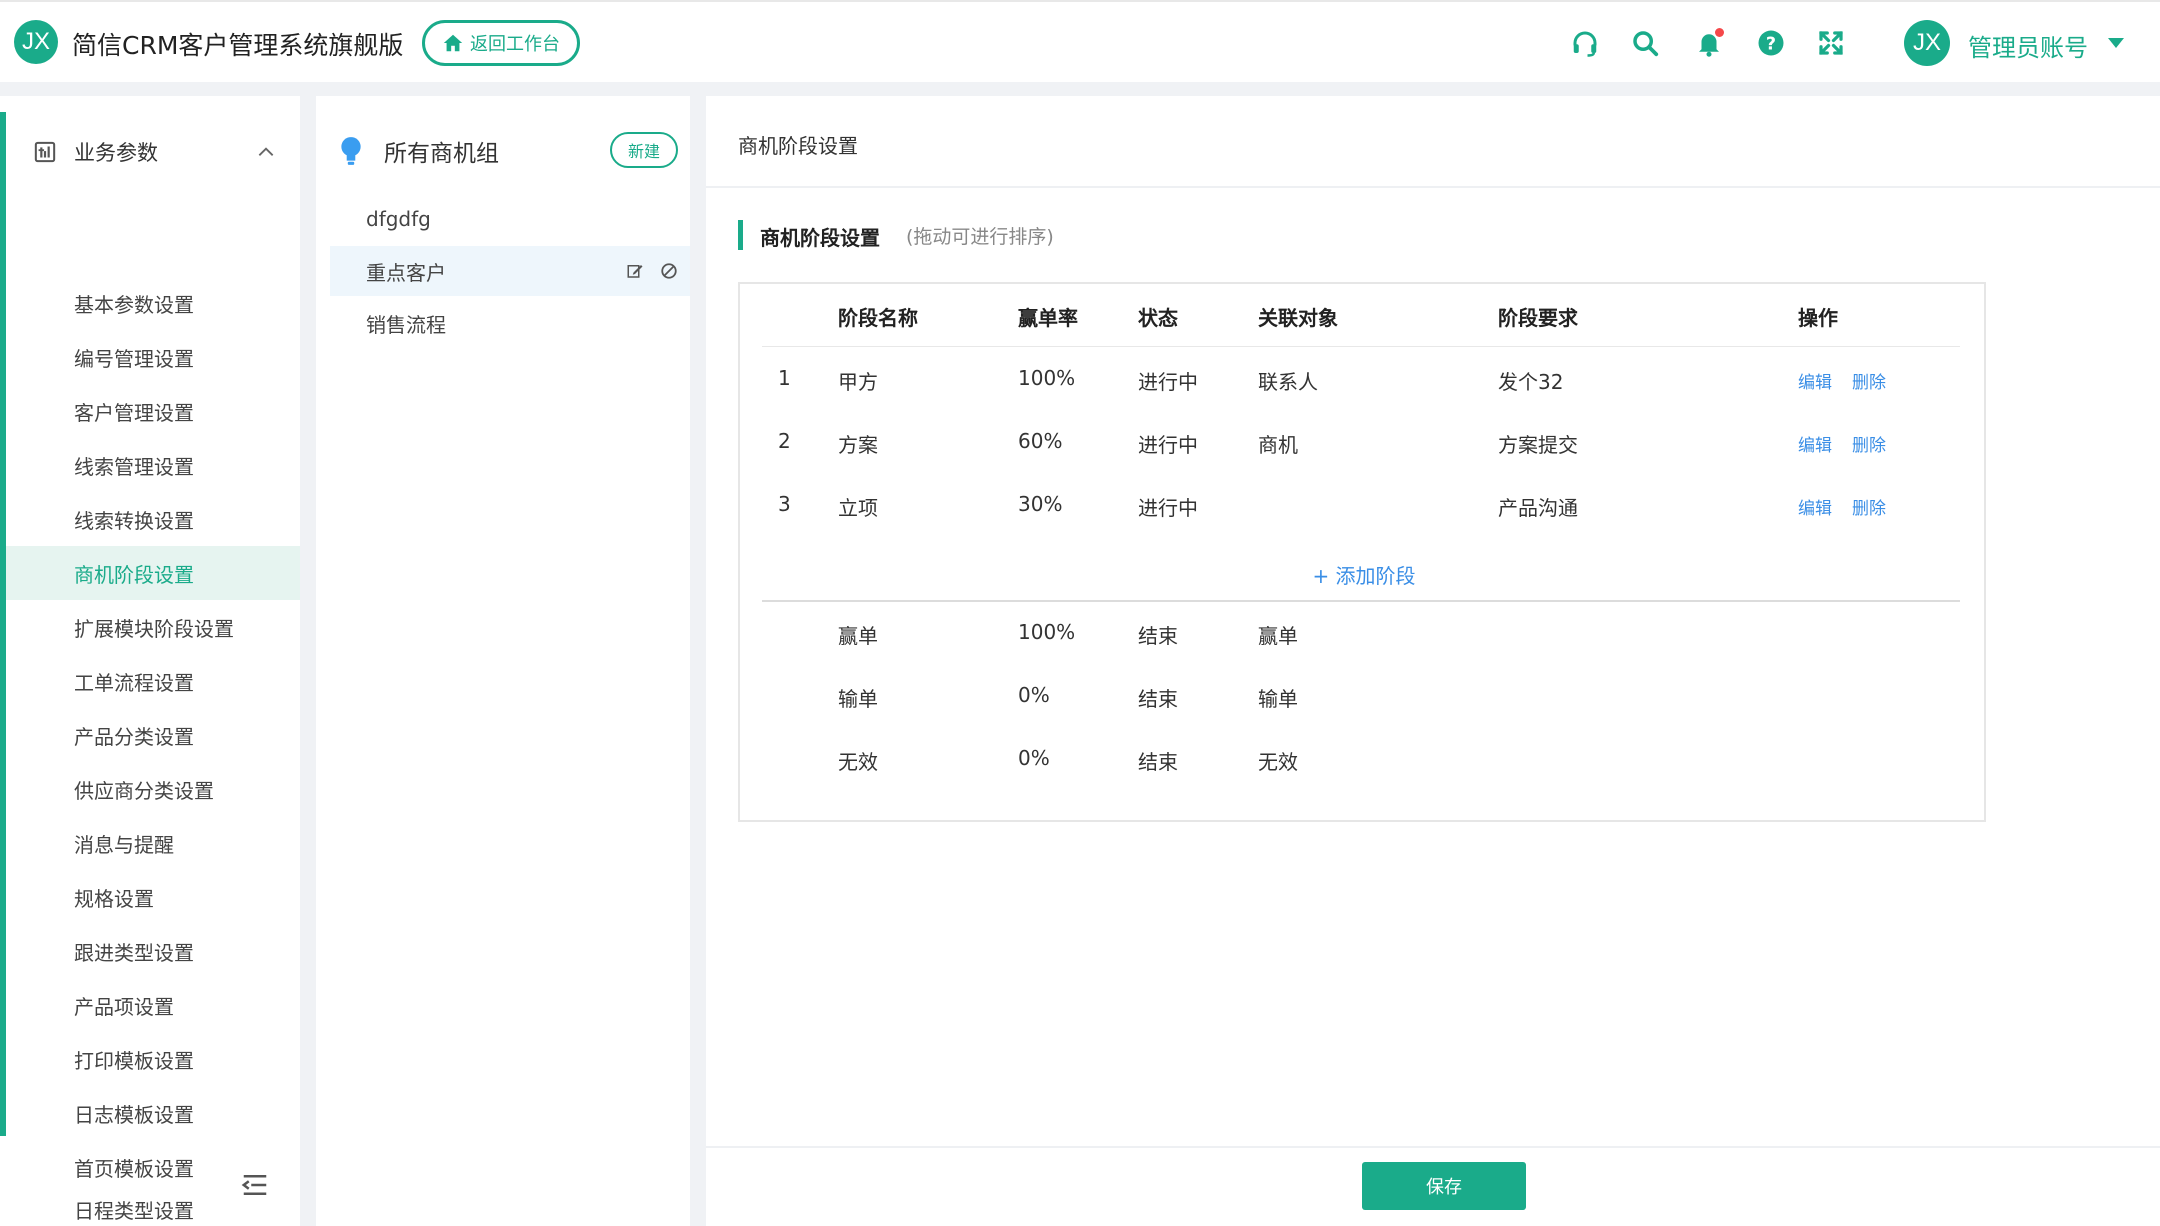 The width and height of the screenshot is (2160, 1226). Describe the element at coordinates (858, 508) in the screenshot. I see `stage-name: 立项` at that location.